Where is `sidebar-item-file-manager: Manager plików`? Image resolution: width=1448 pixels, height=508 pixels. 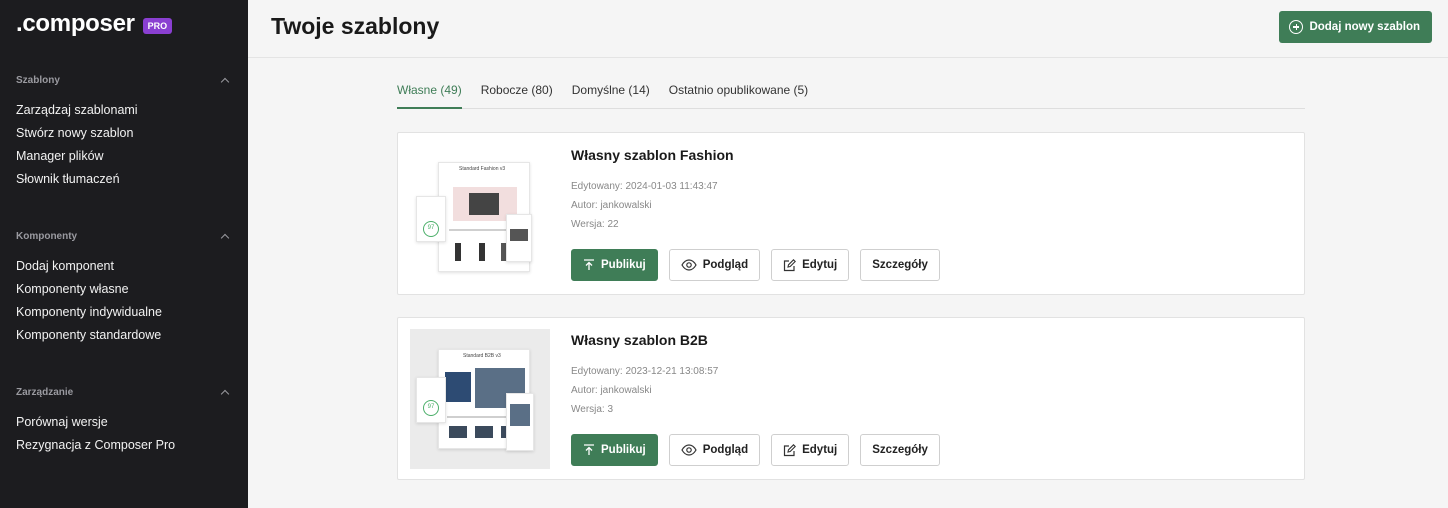 sidebar-item-file-manager: Manager plików is located at coordinates (124, 156).